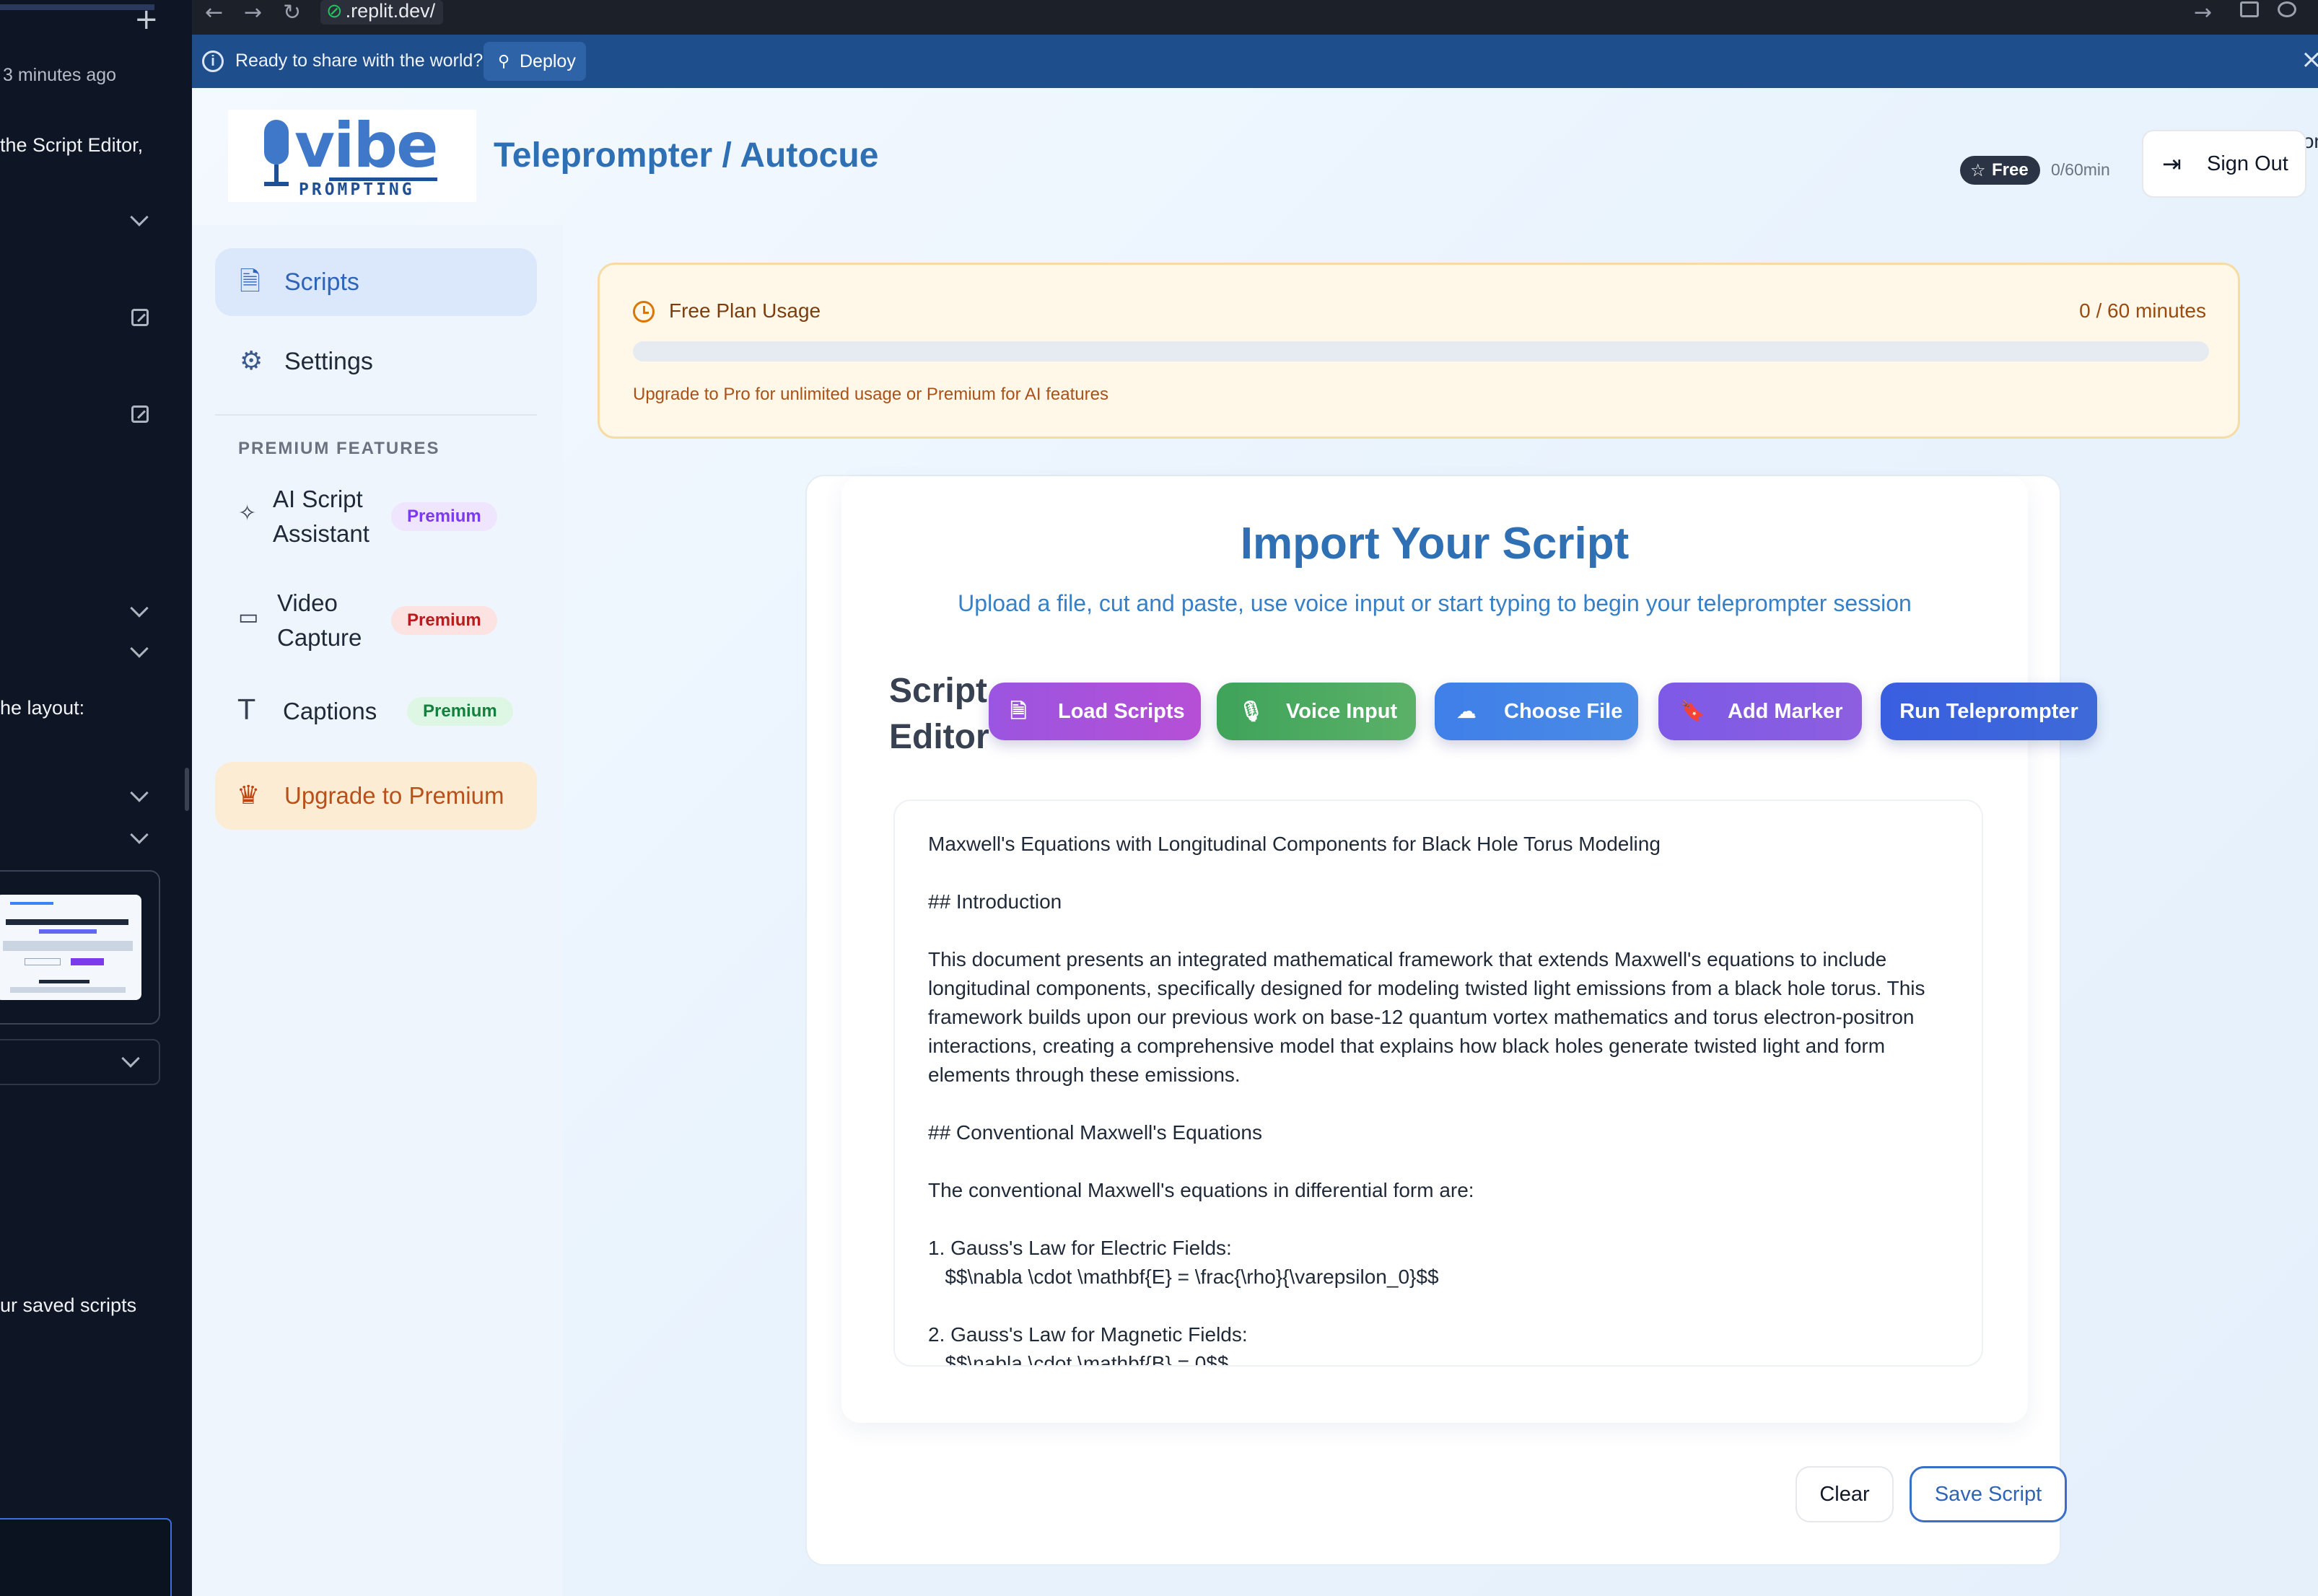 Image resolution: width=2318 pixels, height=1596 pixels. I want to click on choose-file-button: ☁ Choose File, so click(1536, 711).